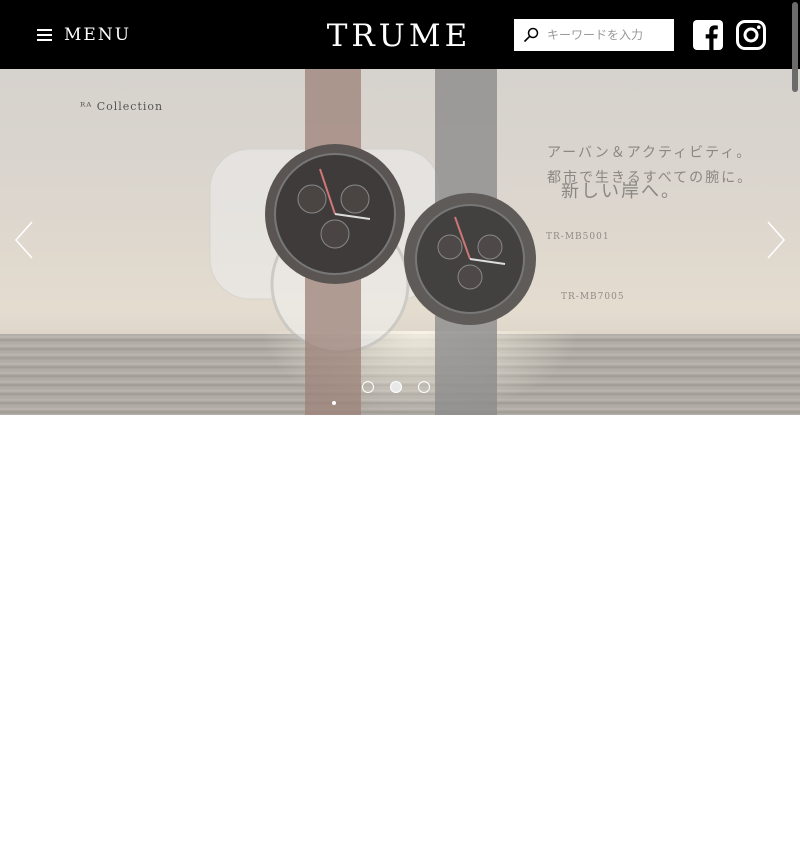  I want to click on search-box, so click(594, 35).